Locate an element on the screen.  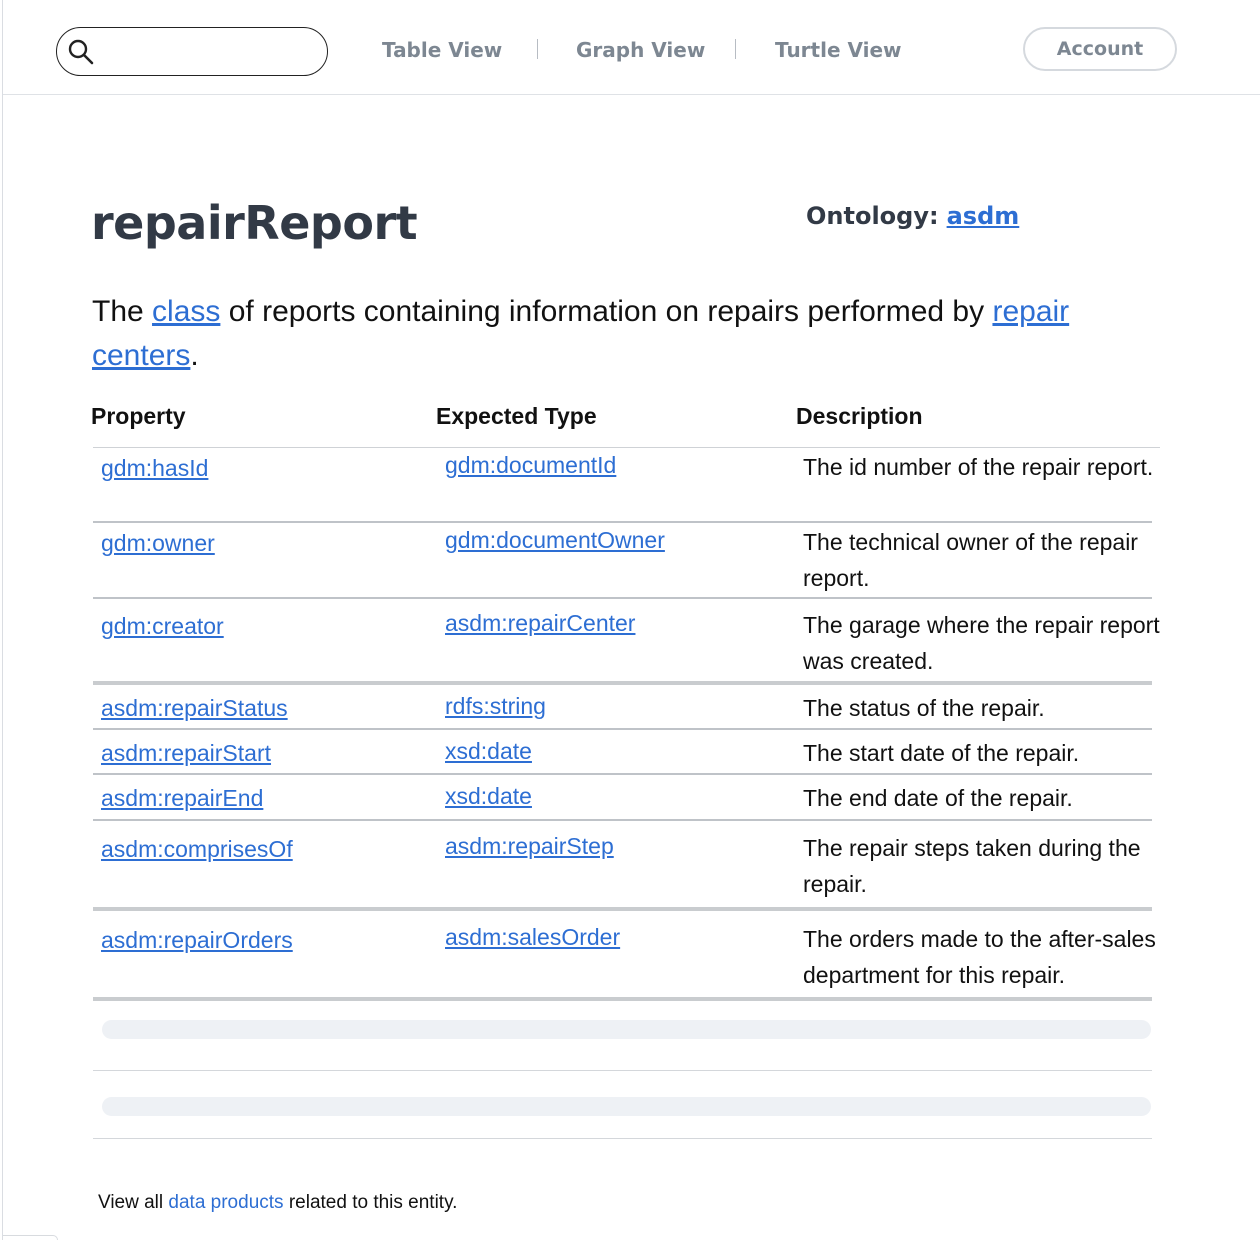
search-box is located at coordinates (192, 51).